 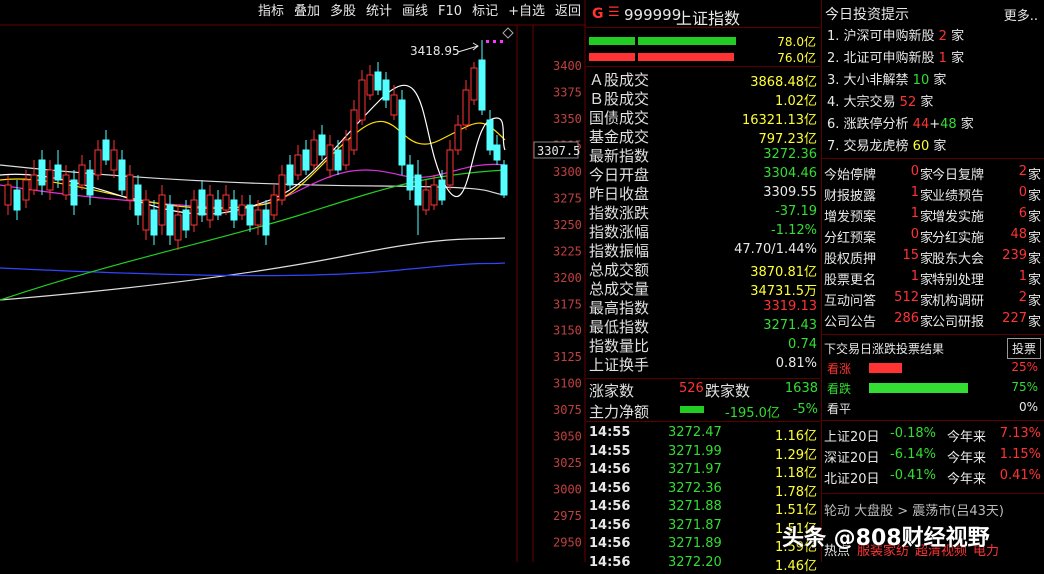 What do you see at coordinates (610, 488) in the screenshot?
I see `tick-time: 14:56` at bounding box center [610, 488].